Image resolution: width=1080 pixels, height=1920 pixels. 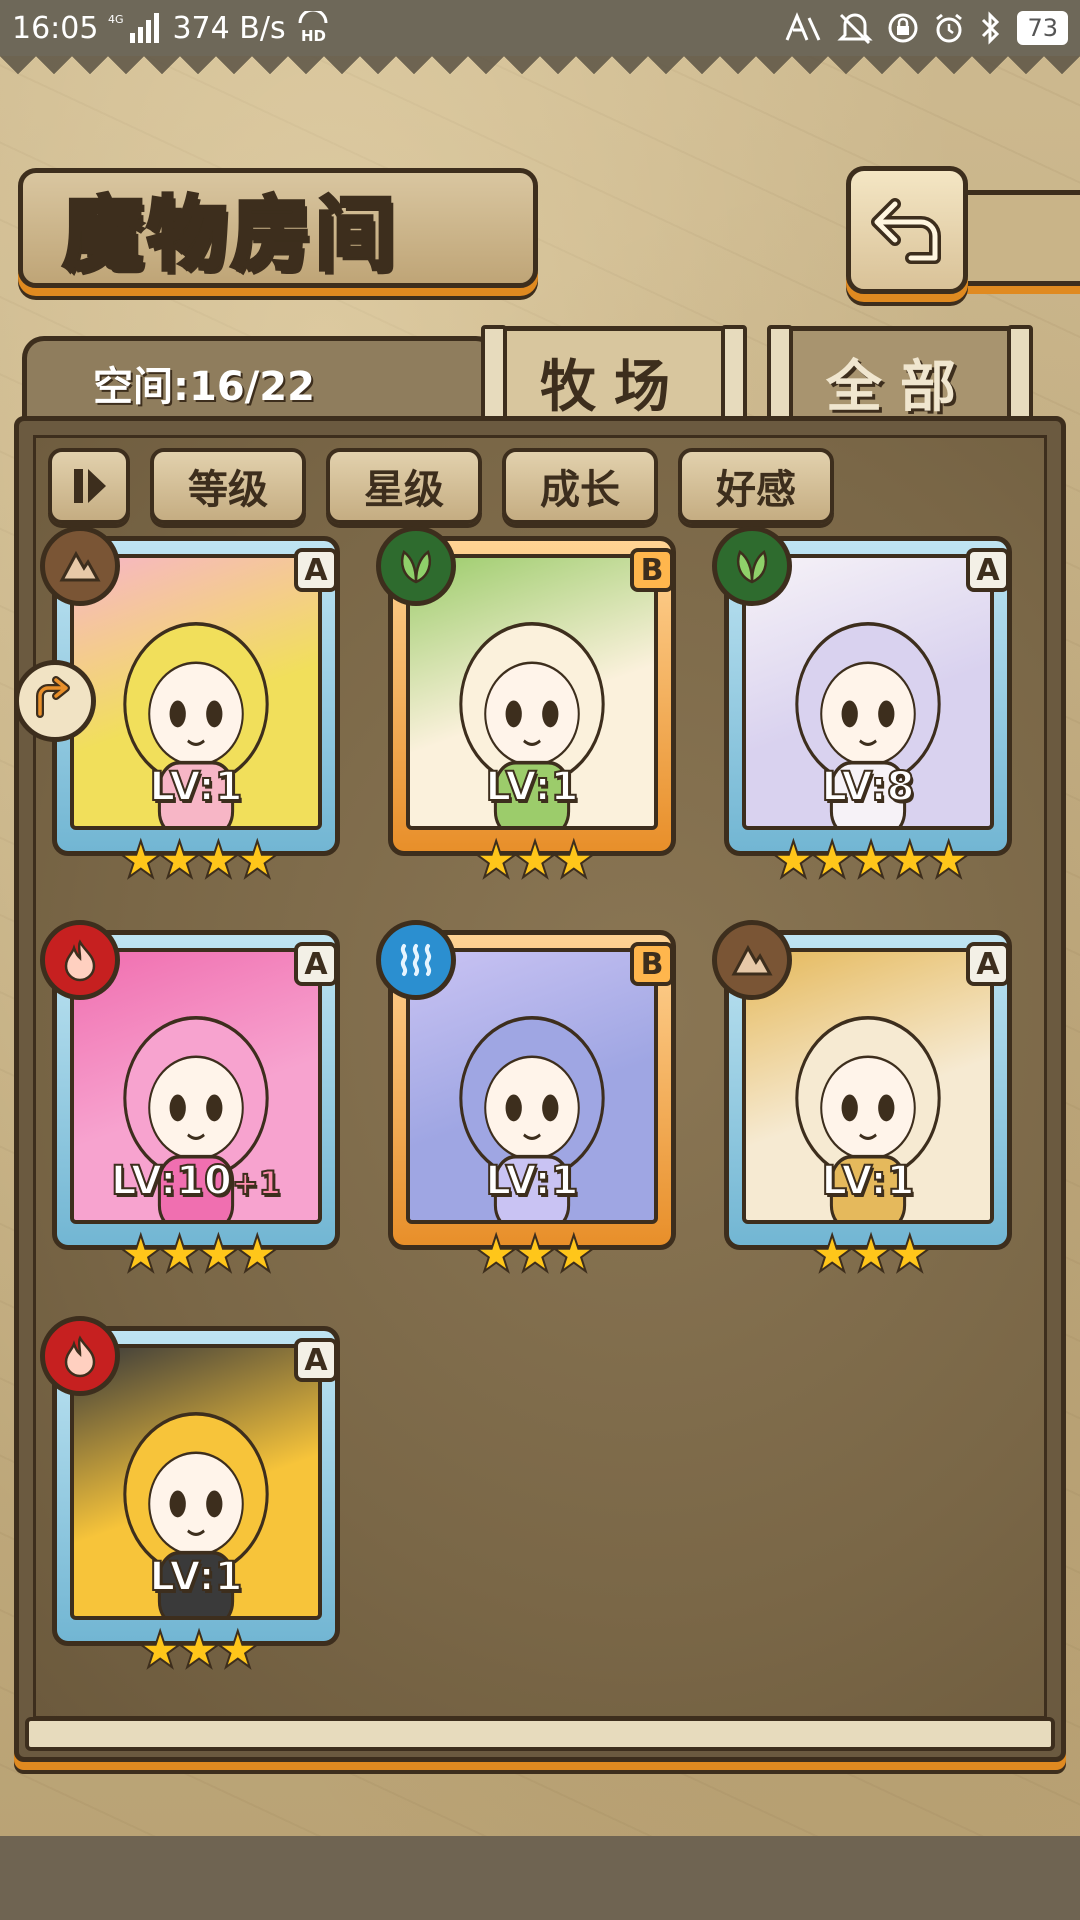 What do you see at coordinates (991, 28) in the screenshot?
I see `bluetooth-icon` at bounding box center [991, 28].